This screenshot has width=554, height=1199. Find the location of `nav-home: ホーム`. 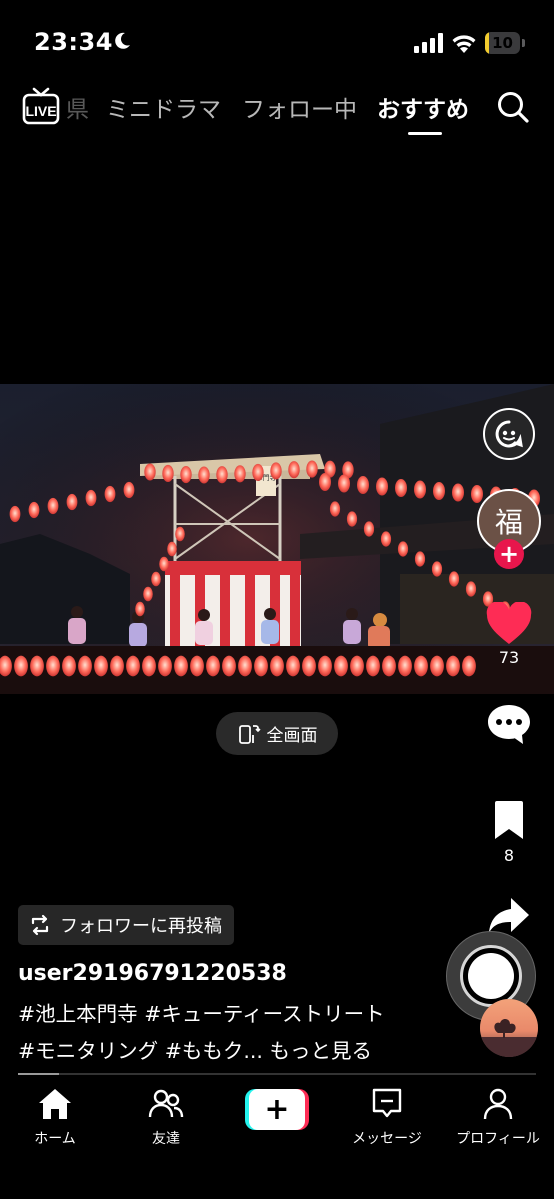

nav-home: ホーム is located at coordinates (55, 1117).